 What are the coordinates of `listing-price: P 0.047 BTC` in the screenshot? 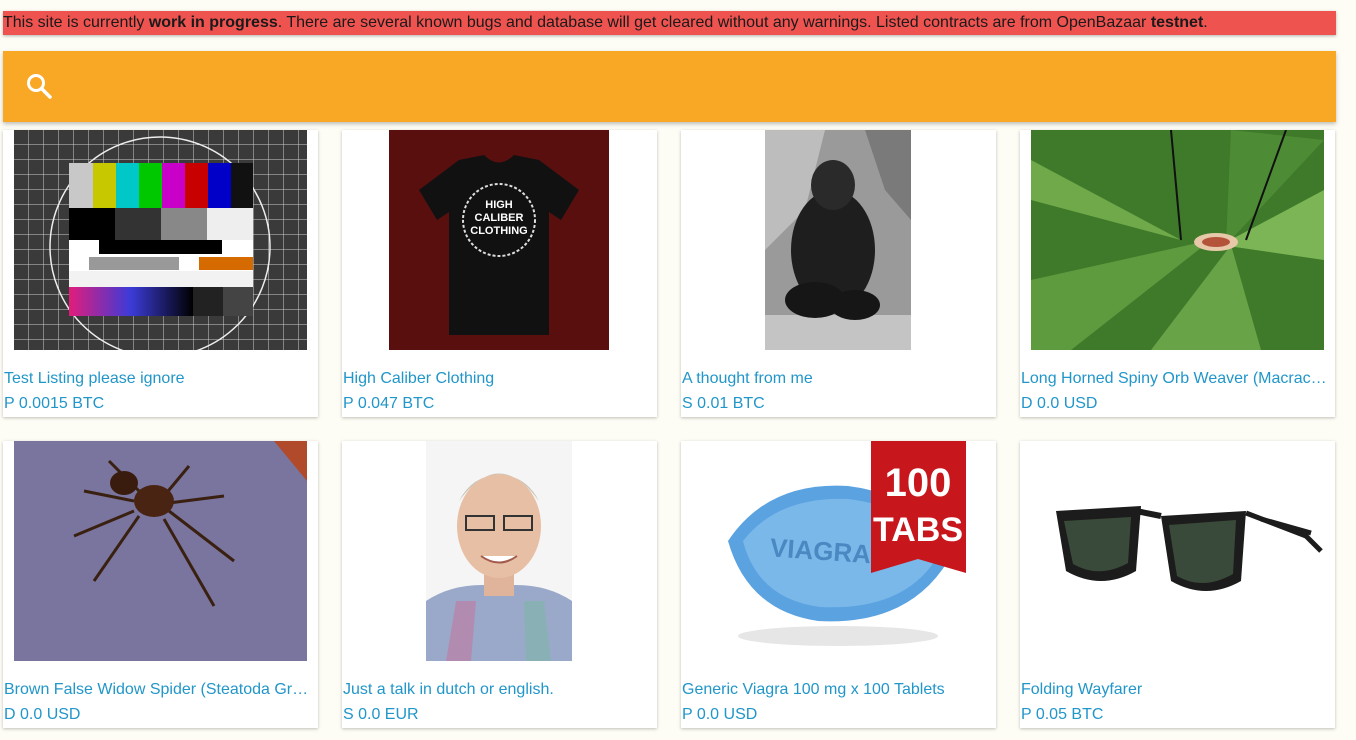 It's located at (389, 403).